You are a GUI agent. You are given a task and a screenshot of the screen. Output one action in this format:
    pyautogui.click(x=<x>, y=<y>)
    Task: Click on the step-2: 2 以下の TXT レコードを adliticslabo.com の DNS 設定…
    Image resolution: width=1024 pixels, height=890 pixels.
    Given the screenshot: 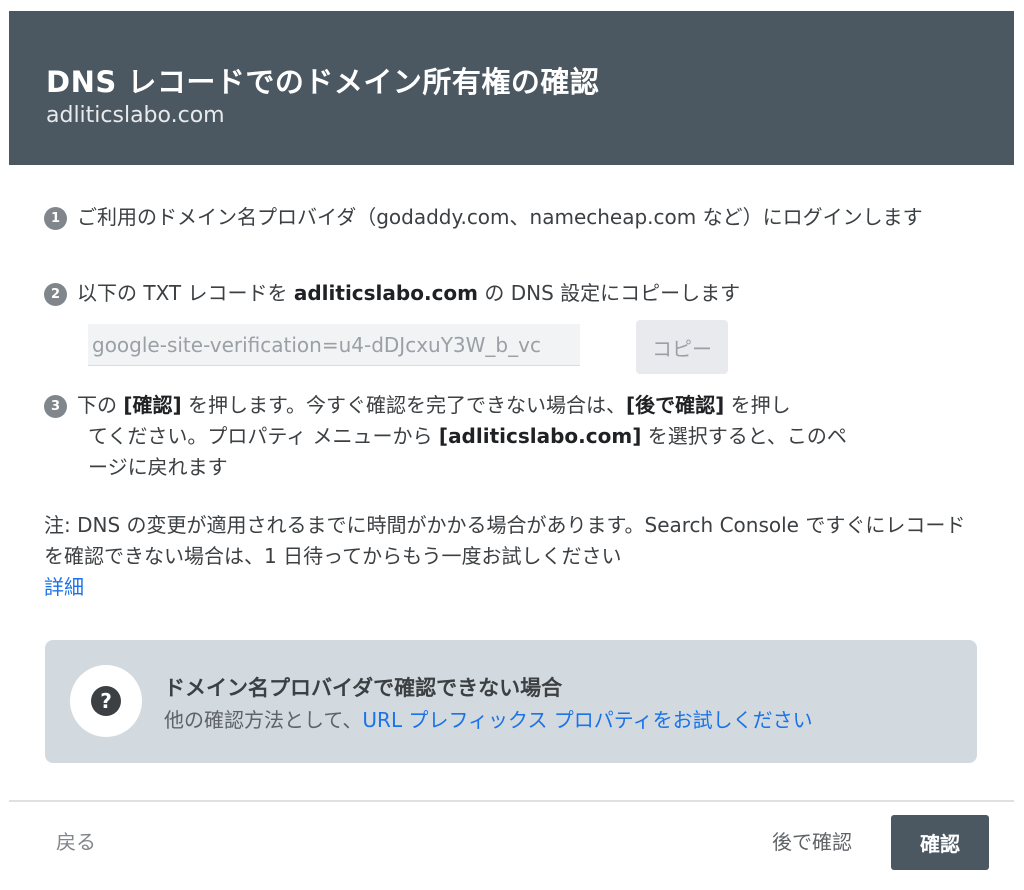 What is the action you would take?
    pyautogui.click(x=509, y=293)
    